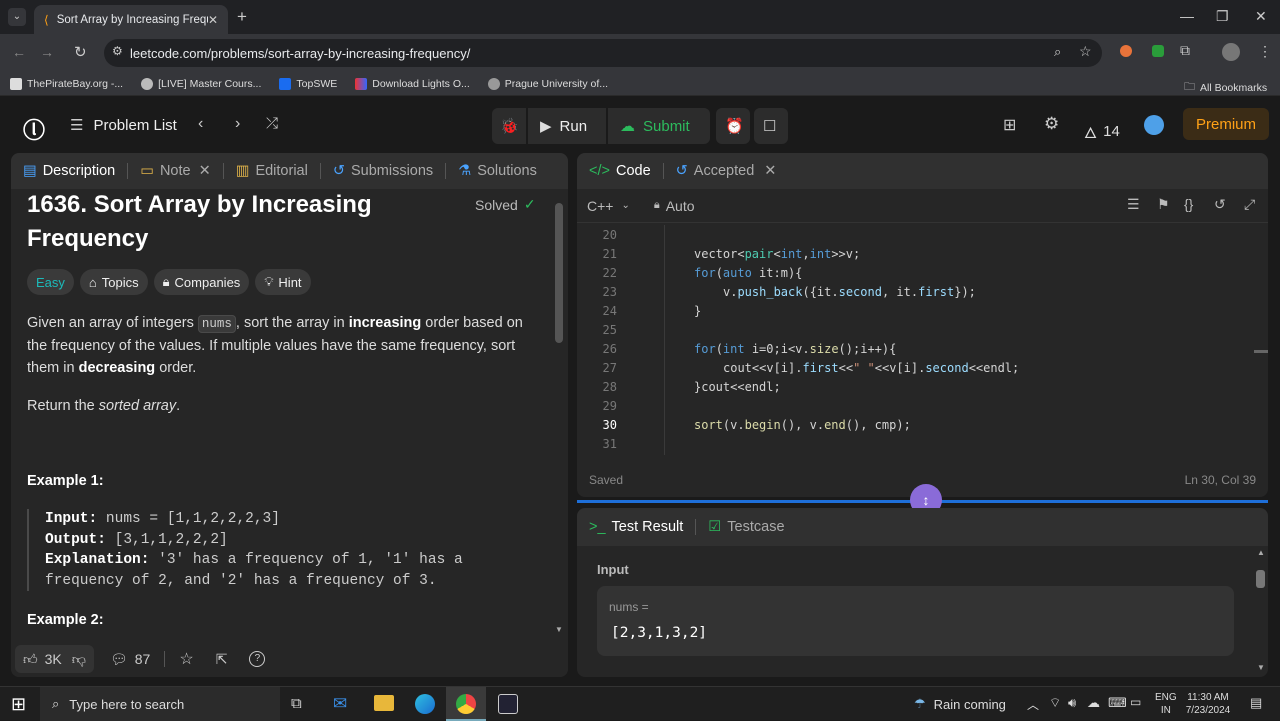 The width and height of the screenshot is (1280, 721). What do you see at coordinates (497, 171) in the screenshot?
I see `tab-solutions: ⚗ Solutions` at bounding box center [497, 171].